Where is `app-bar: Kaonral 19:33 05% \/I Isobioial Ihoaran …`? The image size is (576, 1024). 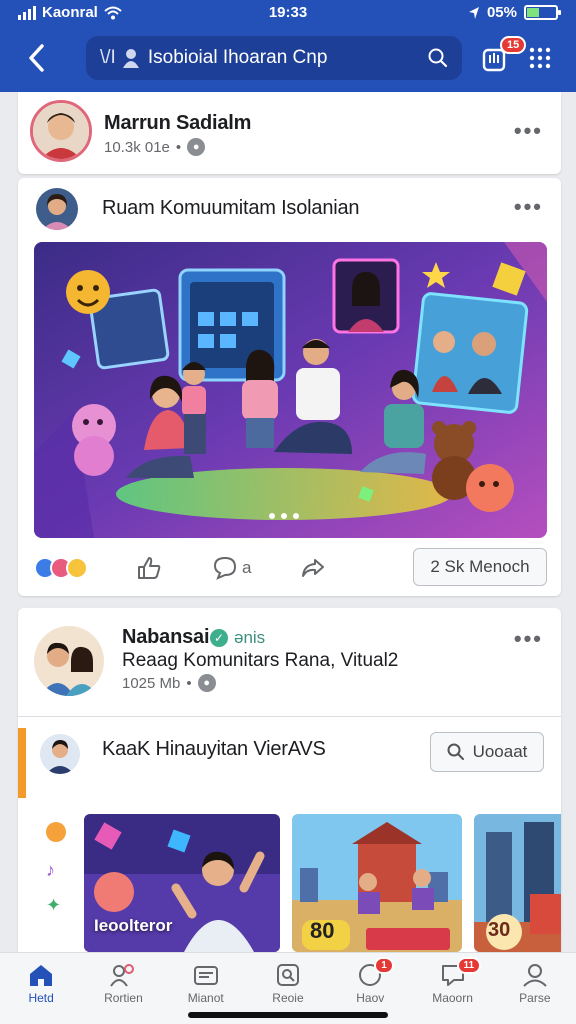 app-bar: Kaonral 19:33 05% \/I Isobioial Ihoaran … is located at coordinates (288, 46).